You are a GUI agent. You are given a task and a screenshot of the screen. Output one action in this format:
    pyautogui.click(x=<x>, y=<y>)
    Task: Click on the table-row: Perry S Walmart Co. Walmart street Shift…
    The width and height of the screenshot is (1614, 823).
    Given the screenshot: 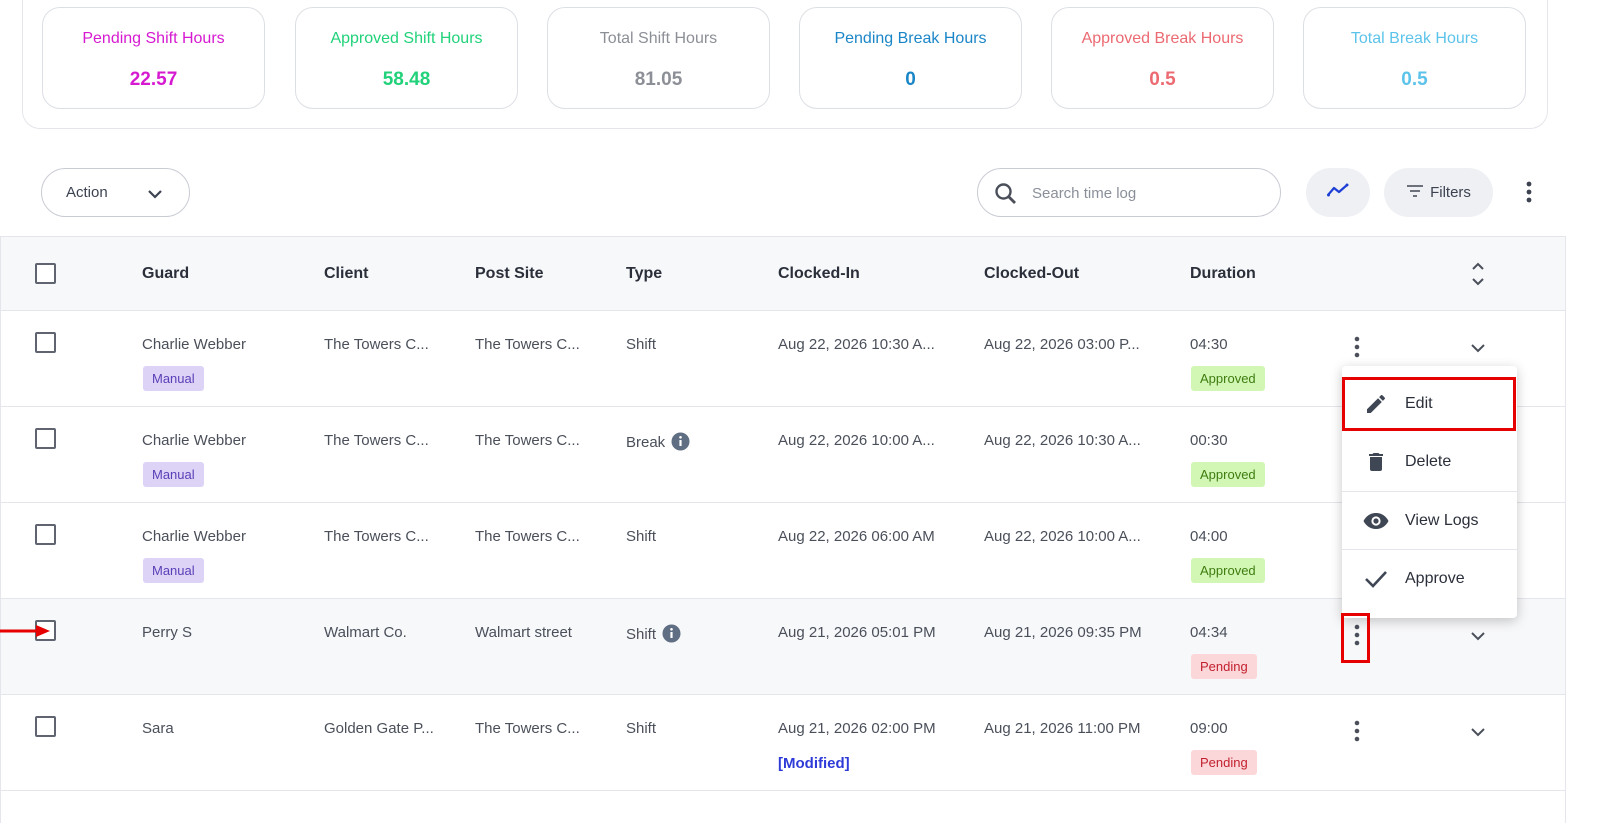 What is the action you would take?
    pyautogui.click(x=783, y=647)
    